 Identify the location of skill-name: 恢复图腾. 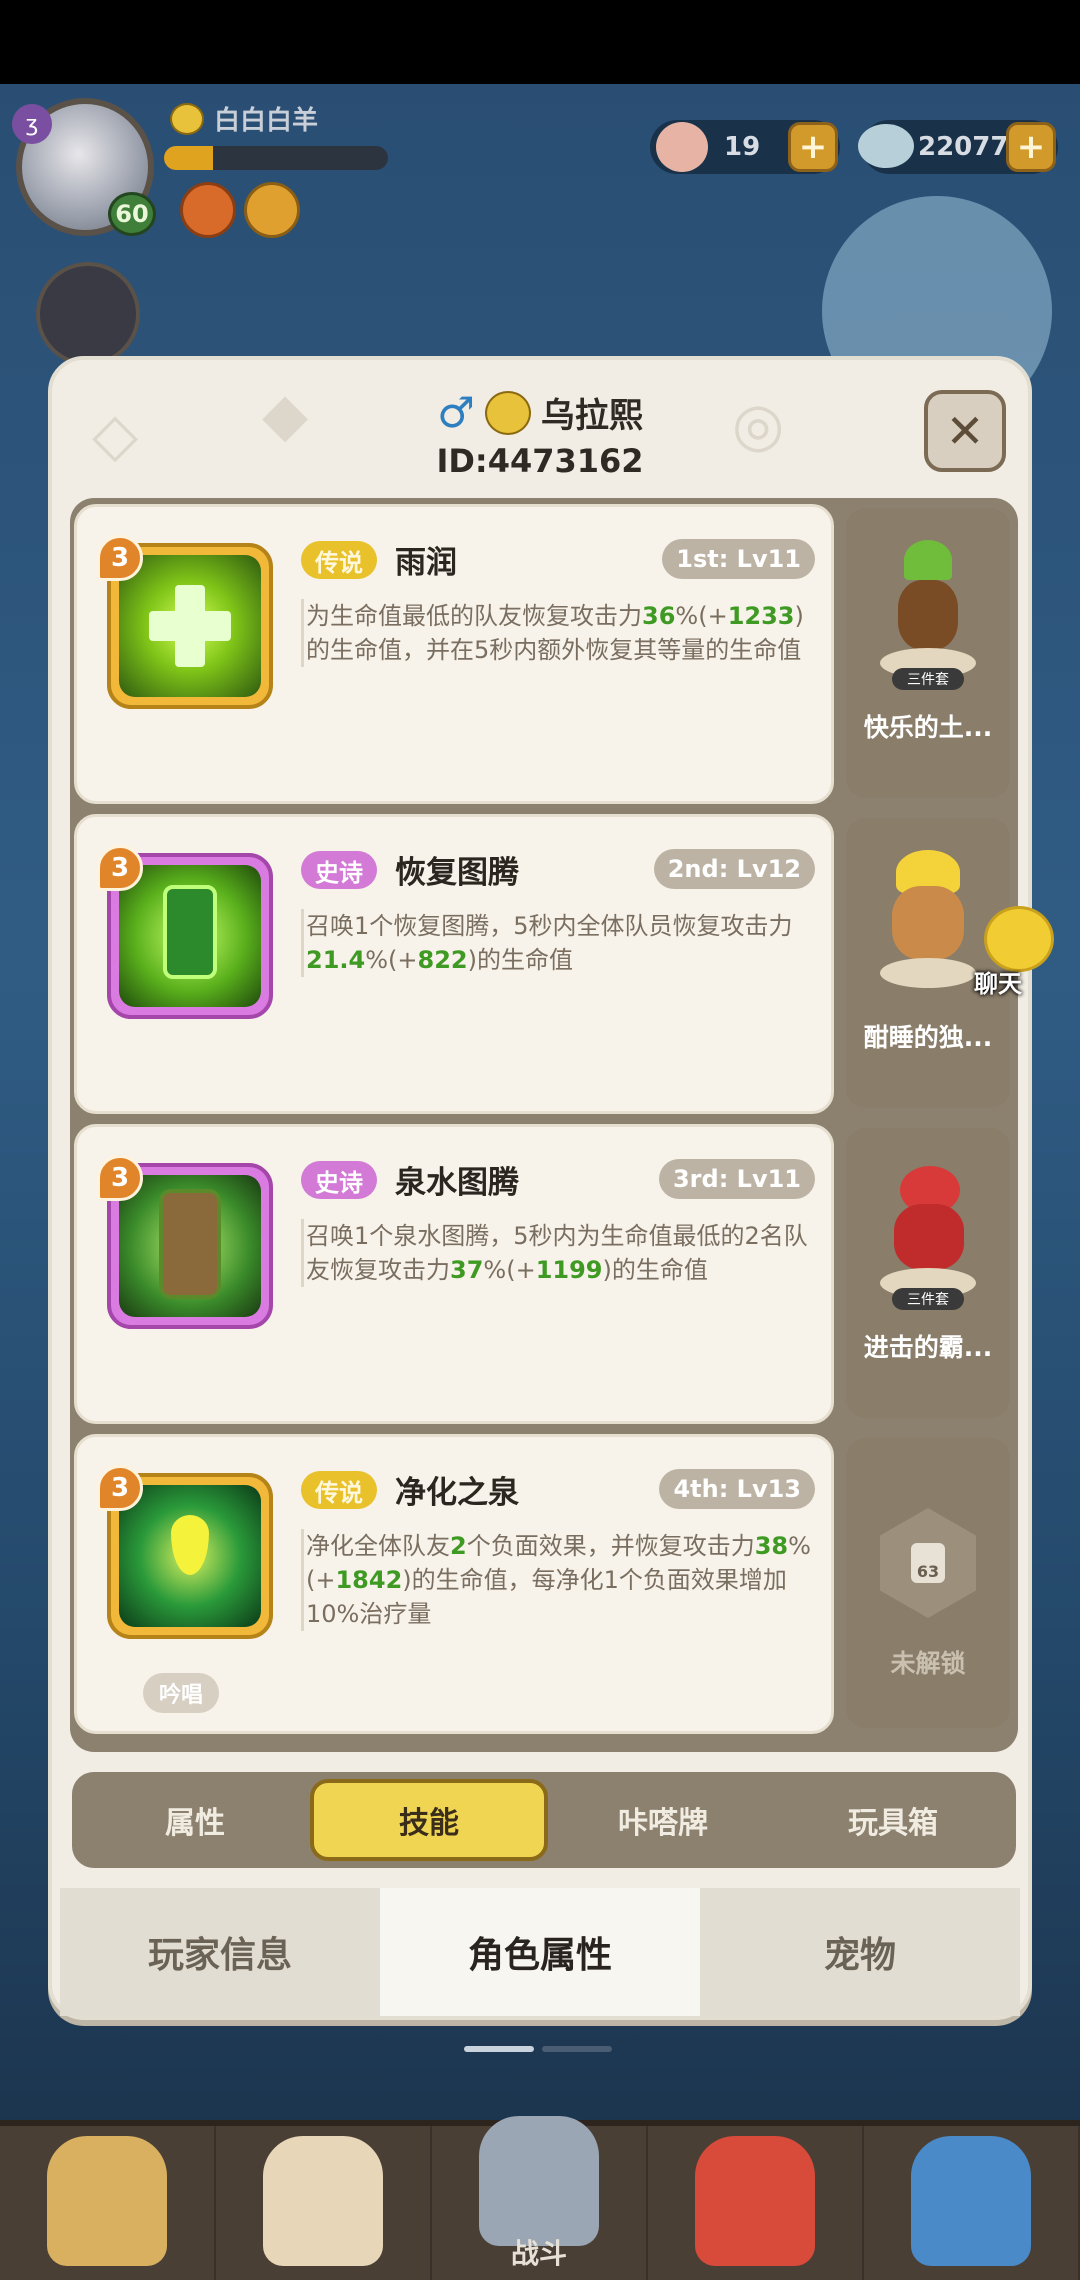
(457, 873).